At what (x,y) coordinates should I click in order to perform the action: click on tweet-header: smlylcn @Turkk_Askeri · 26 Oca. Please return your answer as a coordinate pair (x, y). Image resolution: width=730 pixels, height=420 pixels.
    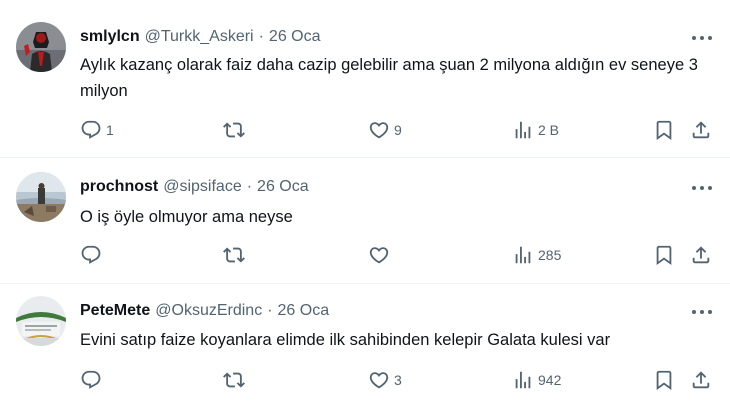
    Looking at the image, I should click on (200, 37).